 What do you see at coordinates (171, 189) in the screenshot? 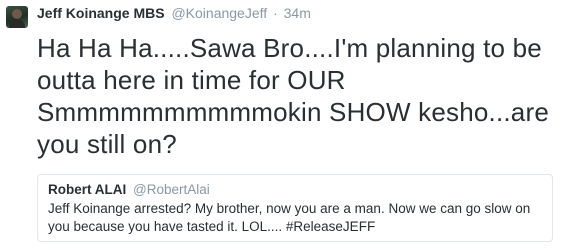
I see `quoted-author-handle: @RobertAlai` at bounding box center [171, 189].